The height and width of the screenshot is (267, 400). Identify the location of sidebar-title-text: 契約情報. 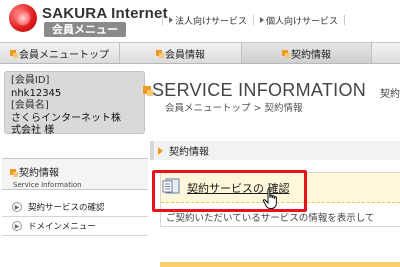
(39, 173).